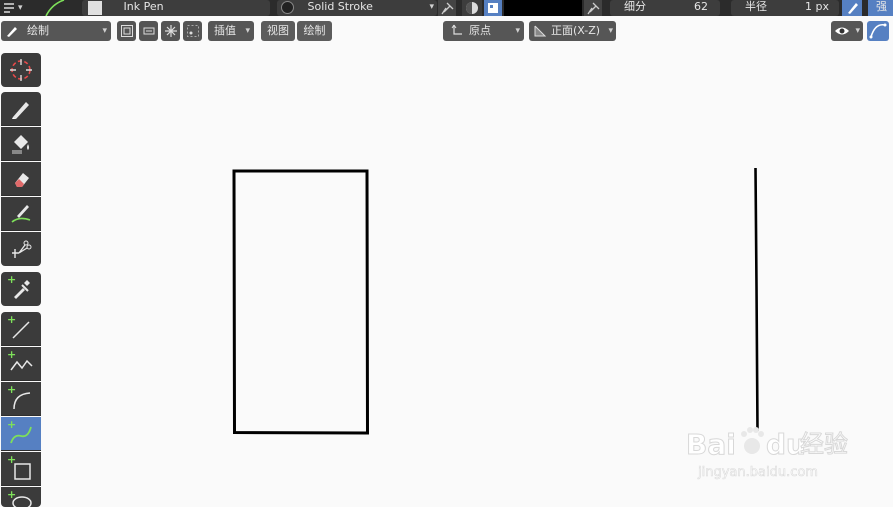 This screenshot has height=507, width=893. What do you see at coordinates (301, 302) in the screenshot?
I see `rectangle-stroke` at bounding box center [301, 302].